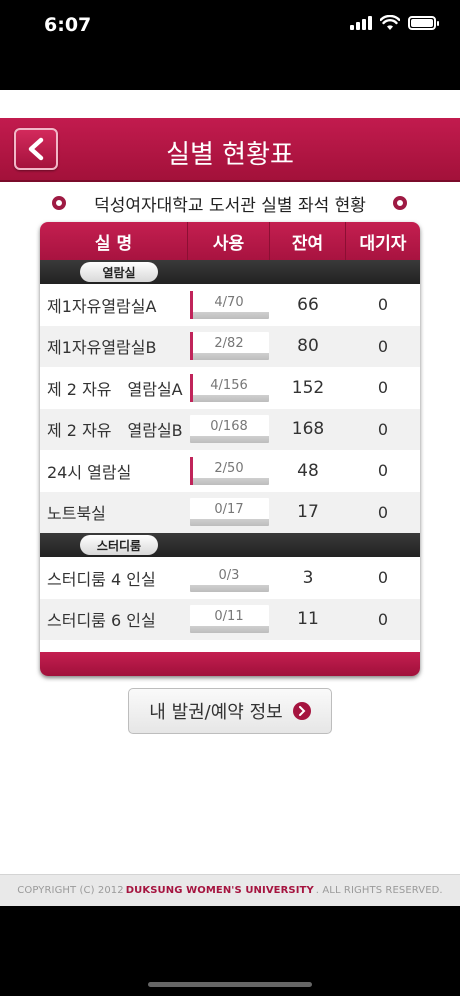  What do you see at coordinates (308, 304) in the screenshot?
I see `remaining-seats: 66` at bounding box center [308, 304].